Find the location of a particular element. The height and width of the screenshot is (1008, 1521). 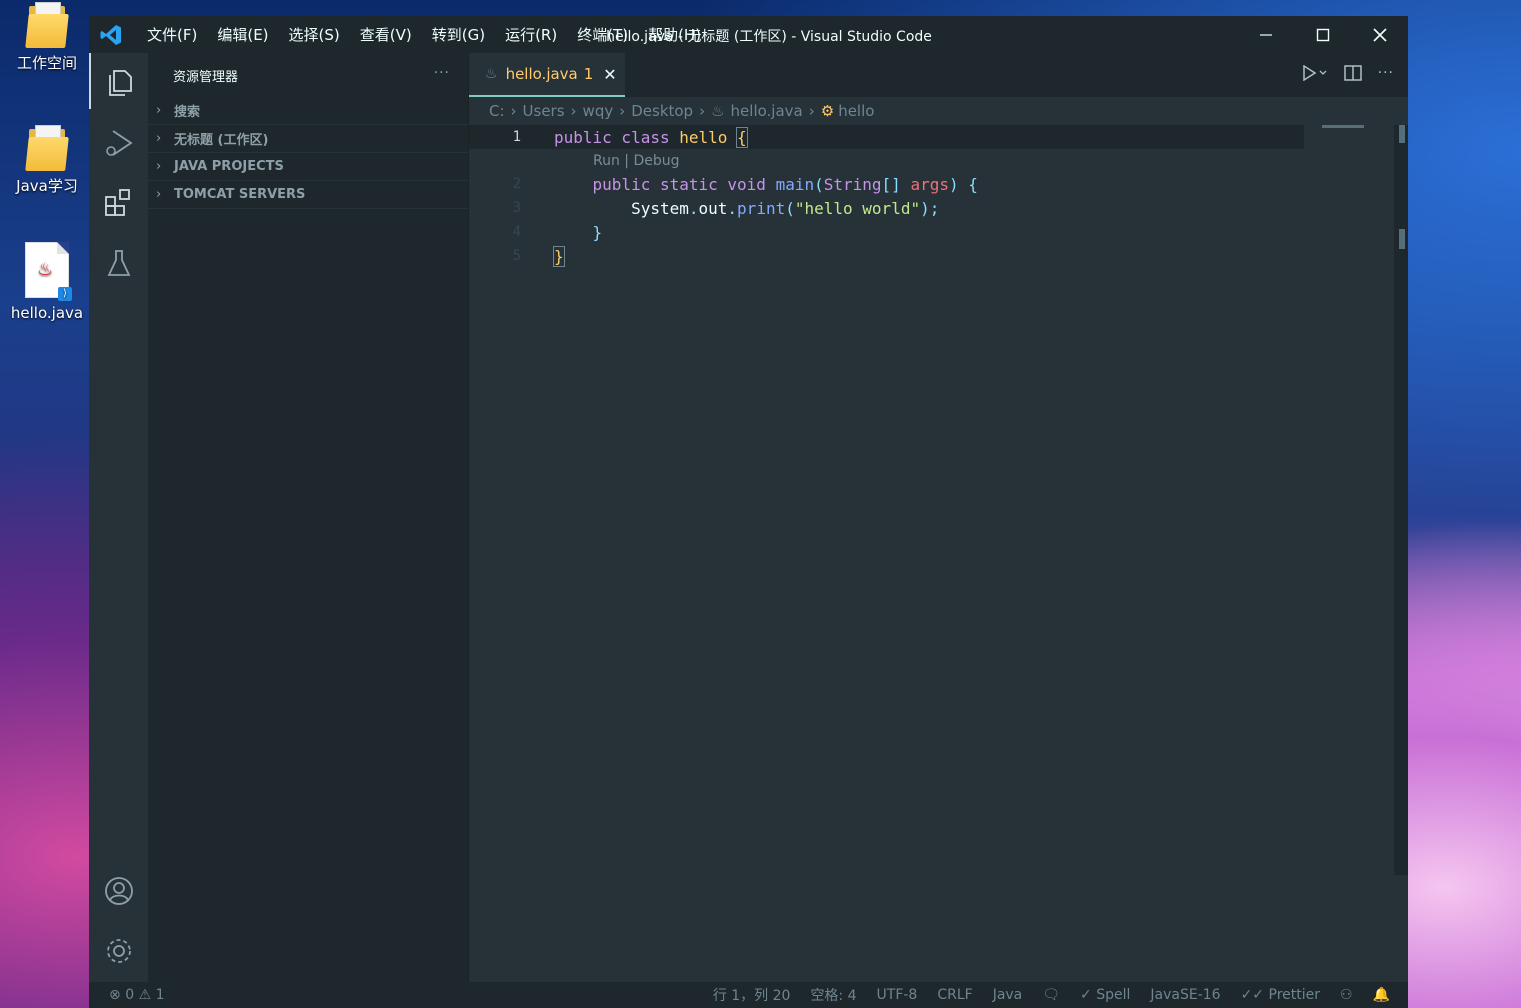

desktop-icon-hello-java: ♨ ⟩ hello.java is located at coordinates (47, 282).